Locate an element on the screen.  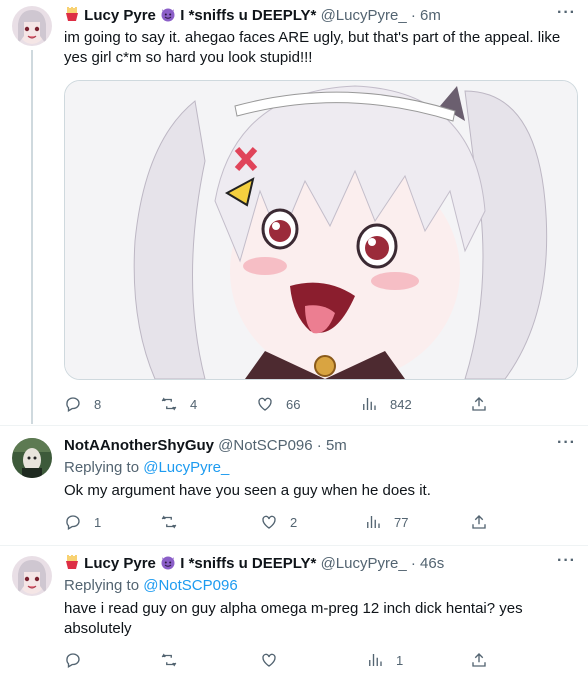
like-button: 2 is located at coordinates (278, 522).